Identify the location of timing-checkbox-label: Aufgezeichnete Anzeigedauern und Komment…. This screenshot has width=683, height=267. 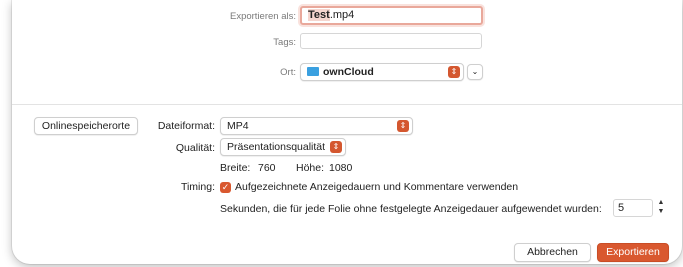
(377, 187).